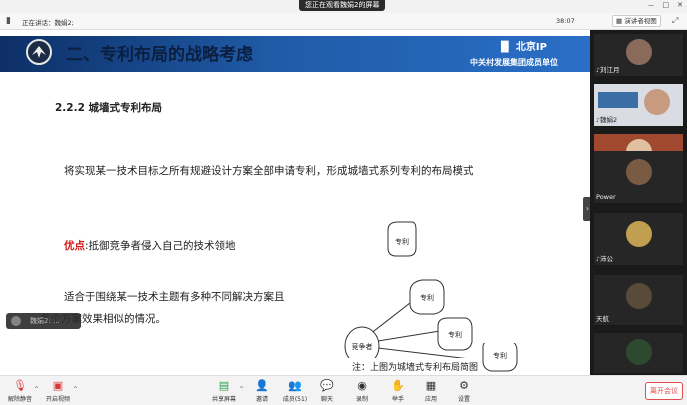 The height and width of the screenshot is (405, 687). What do you see at coordinates (606, 197) in the screenshot?
I see `participant-name: Power` at bounding box center [606, 197].